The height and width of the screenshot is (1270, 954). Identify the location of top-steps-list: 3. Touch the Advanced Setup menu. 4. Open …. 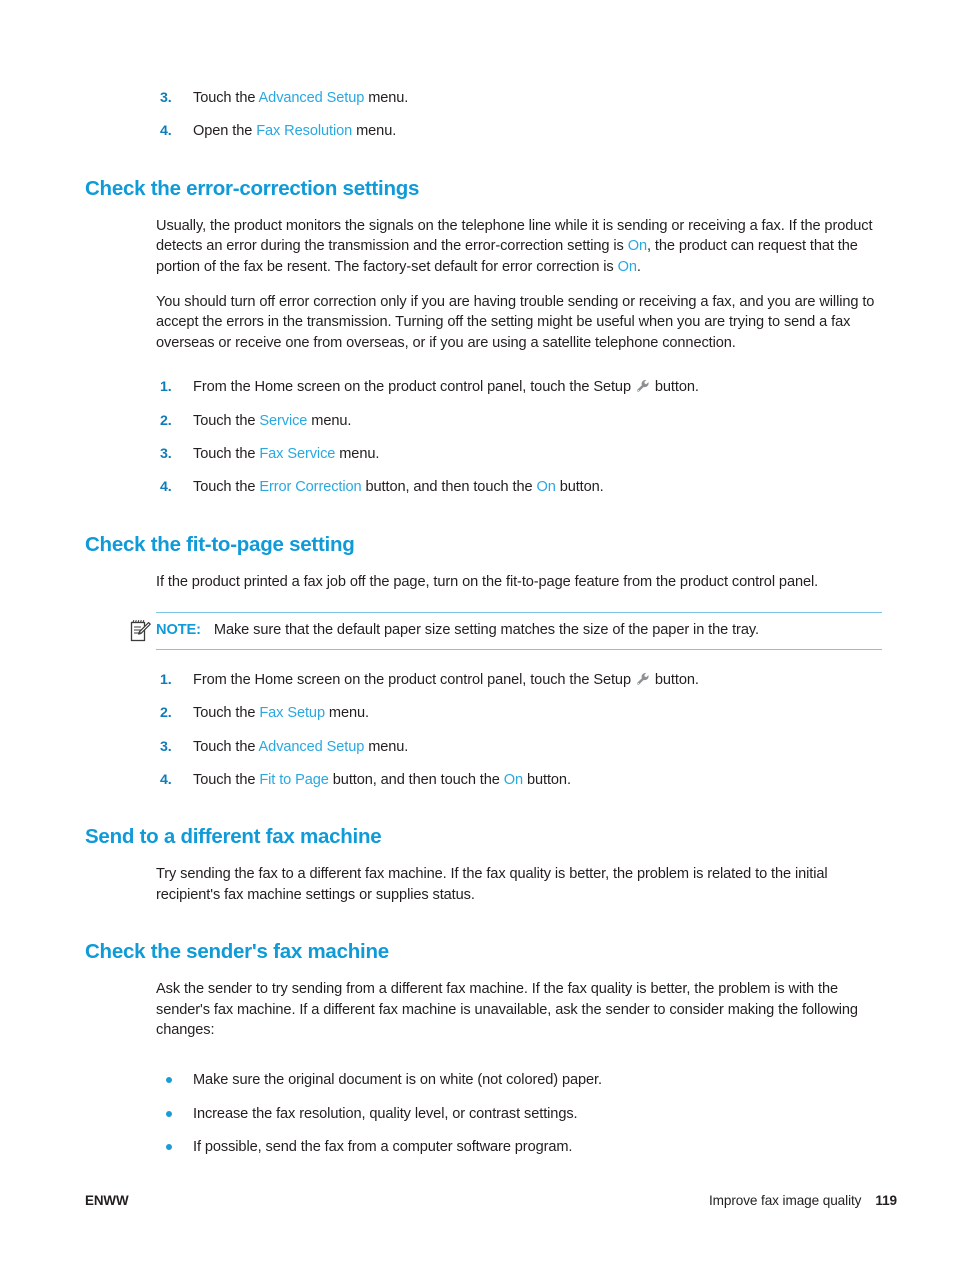
(527, 115).